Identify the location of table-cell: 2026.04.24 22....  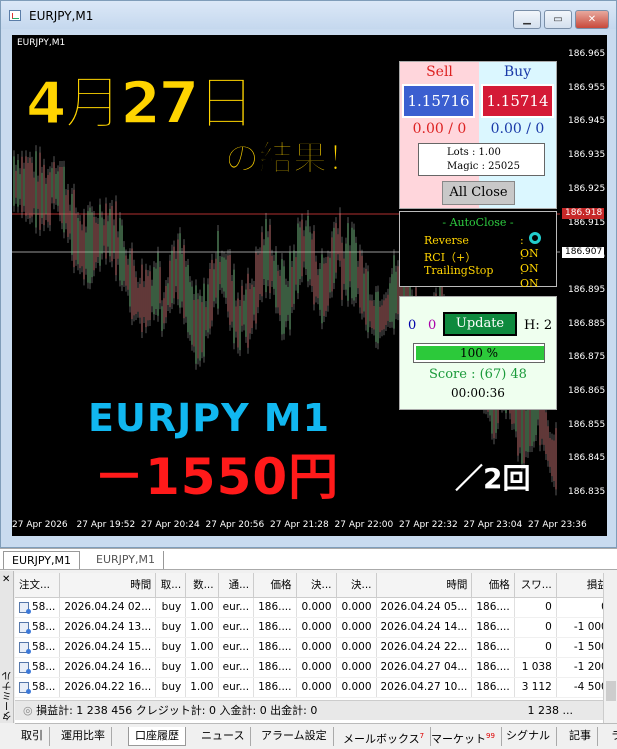
(424, 647).